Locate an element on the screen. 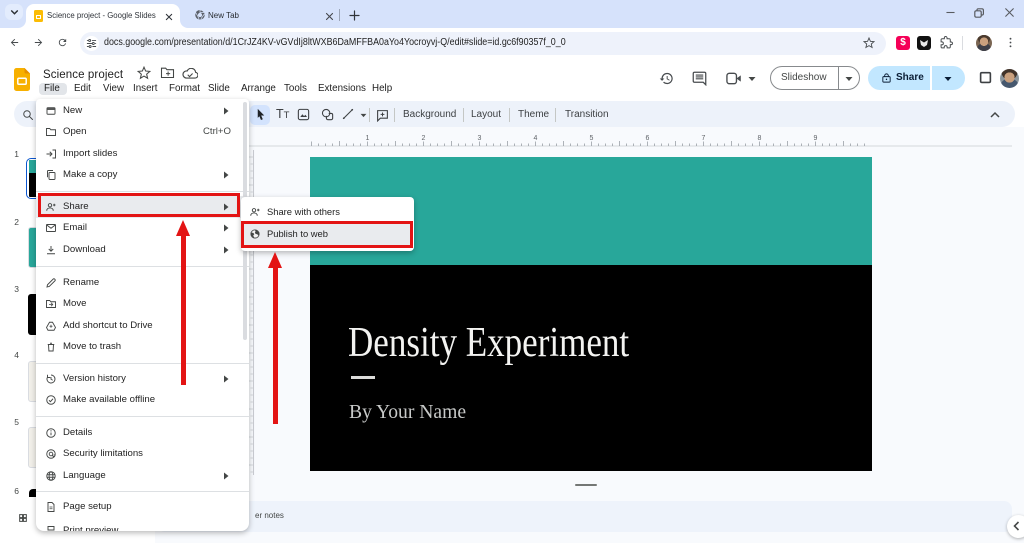  svg-text: 3 is located at coordinates (480, 138).